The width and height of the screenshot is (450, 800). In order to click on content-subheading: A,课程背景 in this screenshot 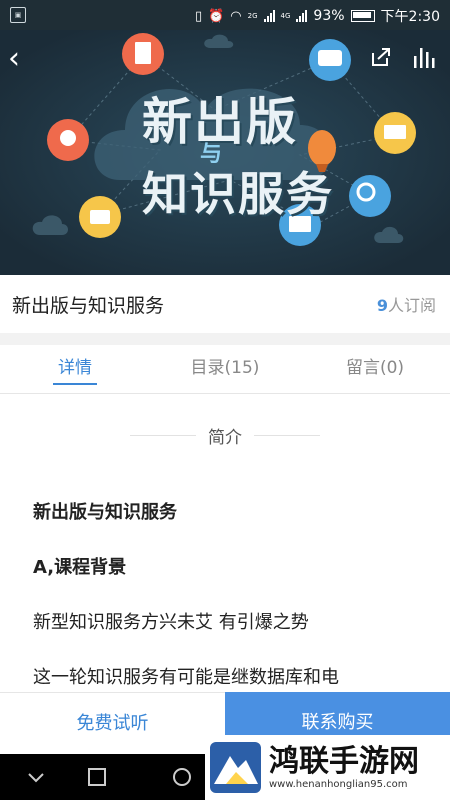, I will do `click(80, 567)`.